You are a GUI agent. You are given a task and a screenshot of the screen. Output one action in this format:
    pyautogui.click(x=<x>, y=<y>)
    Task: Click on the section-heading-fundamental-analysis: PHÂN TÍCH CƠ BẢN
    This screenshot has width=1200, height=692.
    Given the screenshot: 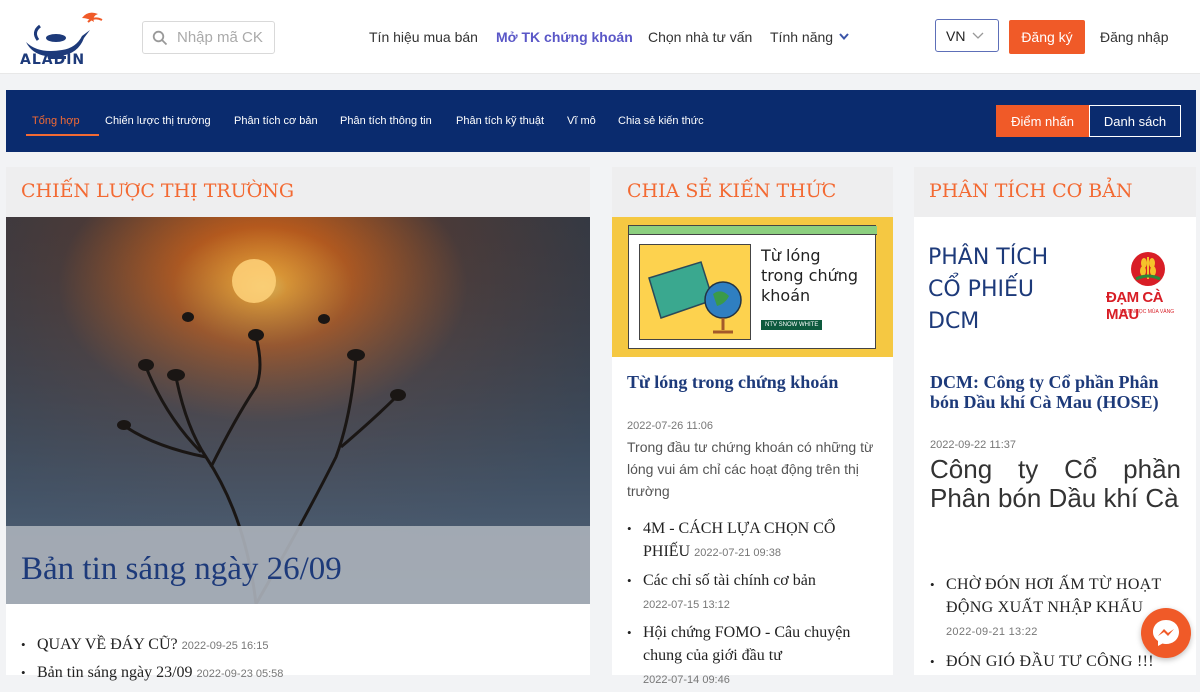 What is the action you would take?
    pyautogui.click(x=1055, y=192)
    